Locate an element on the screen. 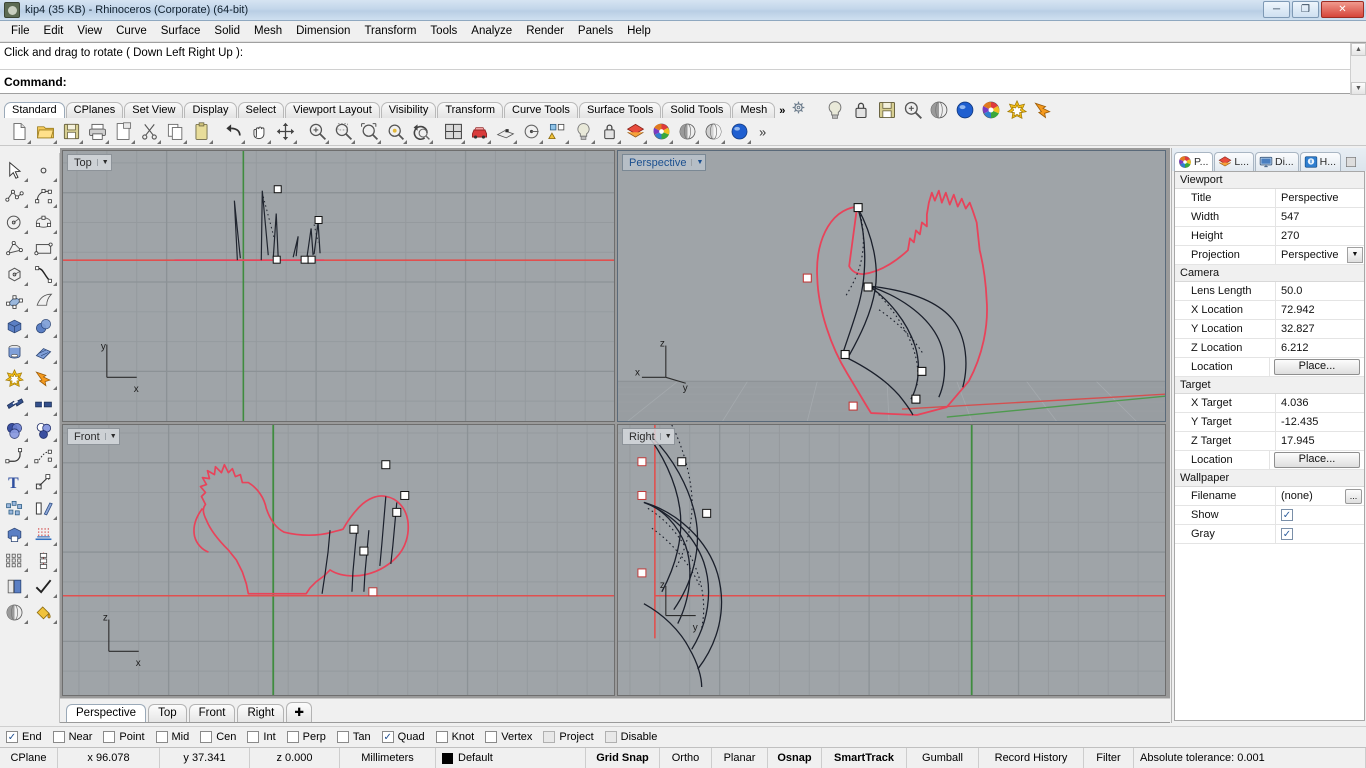  boolean-difference-icon is located at coordinates (43, 430).